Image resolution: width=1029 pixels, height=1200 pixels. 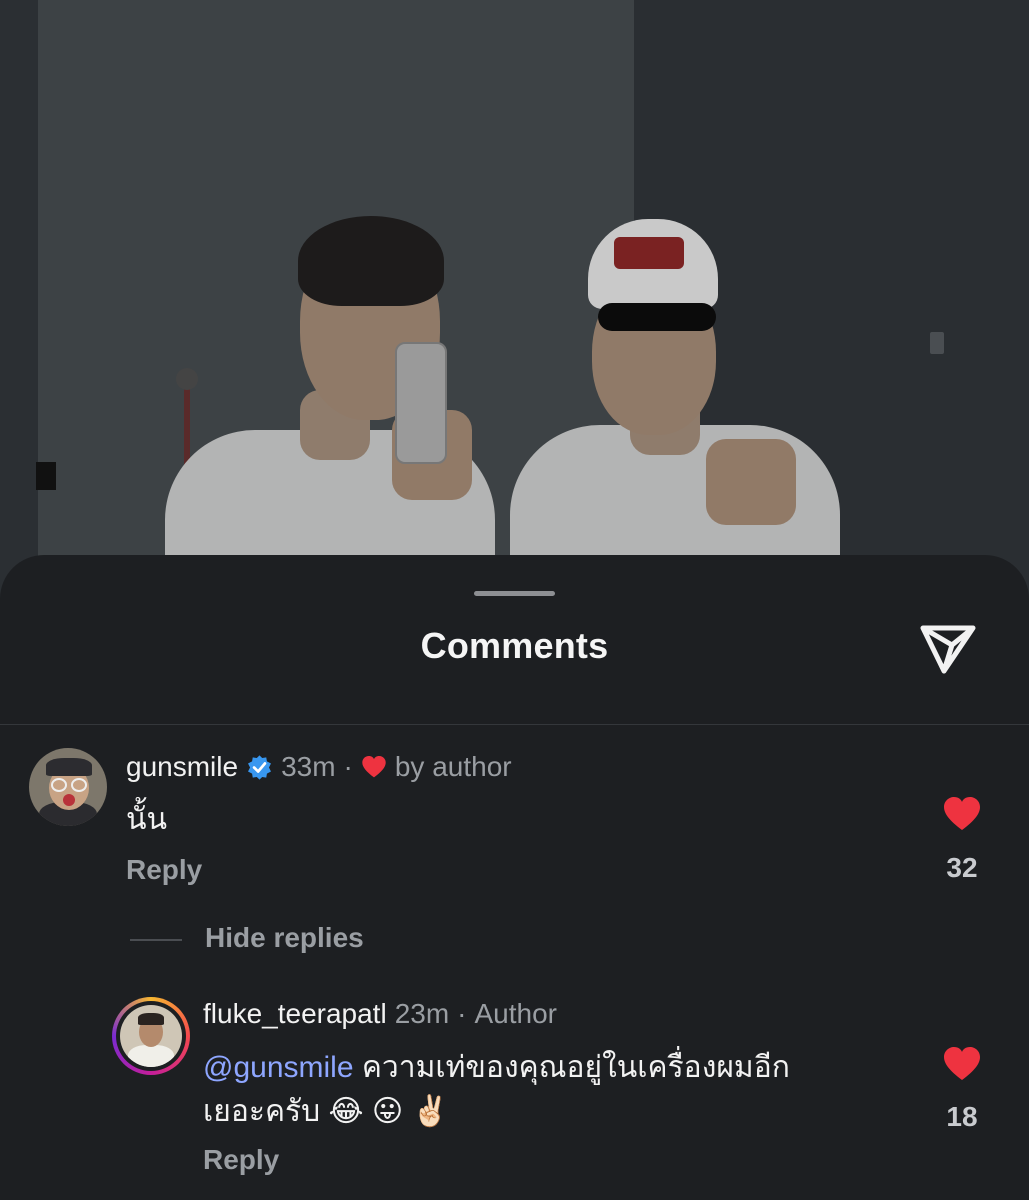 What do you see at coordinates (962, 1116) in the screenshot?
I see `like-count: 18` at bounding box center [962, 1116].